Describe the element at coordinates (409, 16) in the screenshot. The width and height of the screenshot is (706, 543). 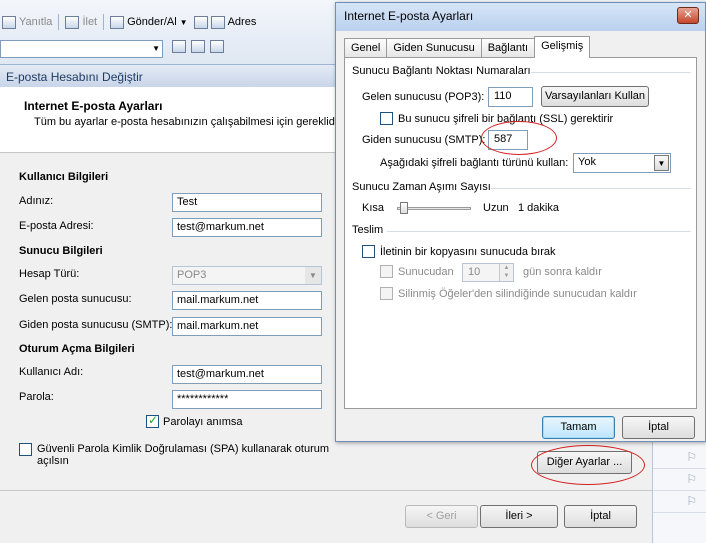
I see `settings-dialog-title: Internet E-posta Ayarları` at that location.